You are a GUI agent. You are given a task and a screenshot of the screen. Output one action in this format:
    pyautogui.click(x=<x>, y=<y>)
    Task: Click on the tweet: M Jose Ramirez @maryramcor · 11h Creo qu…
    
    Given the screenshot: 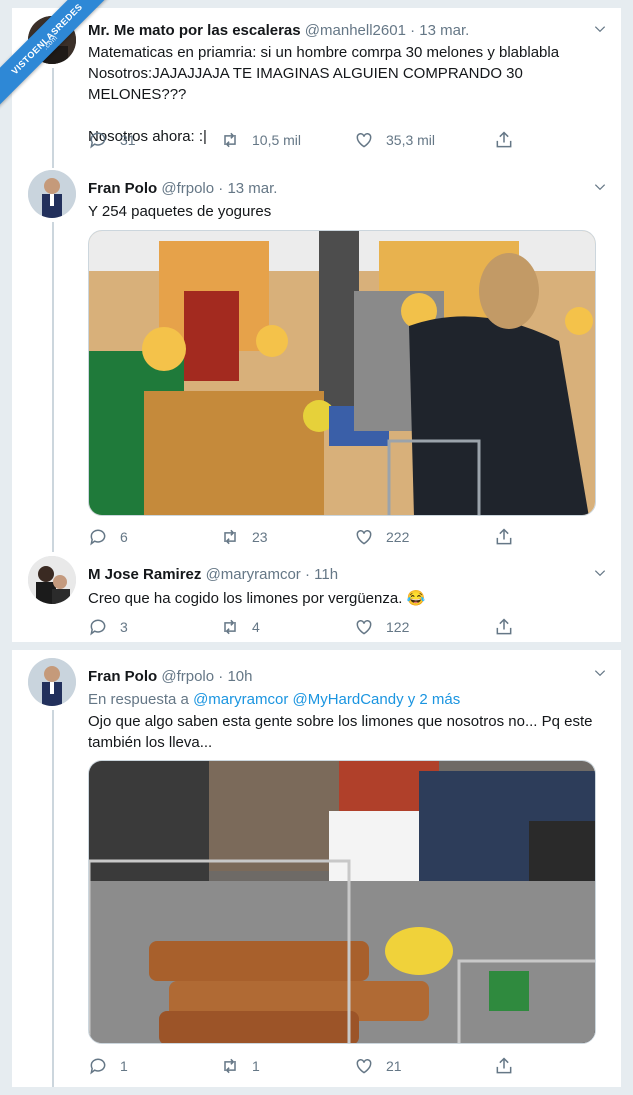 What is the action you would take?
    pyautogui.click(x=316, y=597)
    